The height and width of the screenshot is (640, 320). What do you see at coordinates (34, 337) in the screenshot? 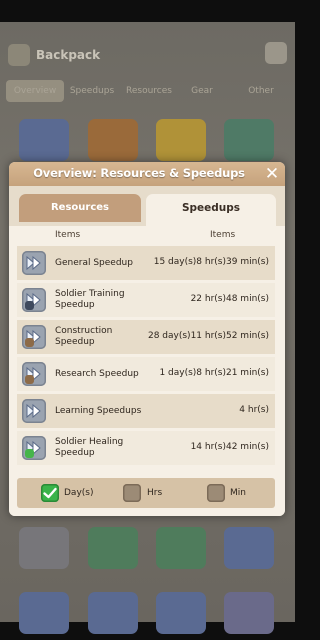
I see `construction-speedup-icon` at bounding box center [34, 337].